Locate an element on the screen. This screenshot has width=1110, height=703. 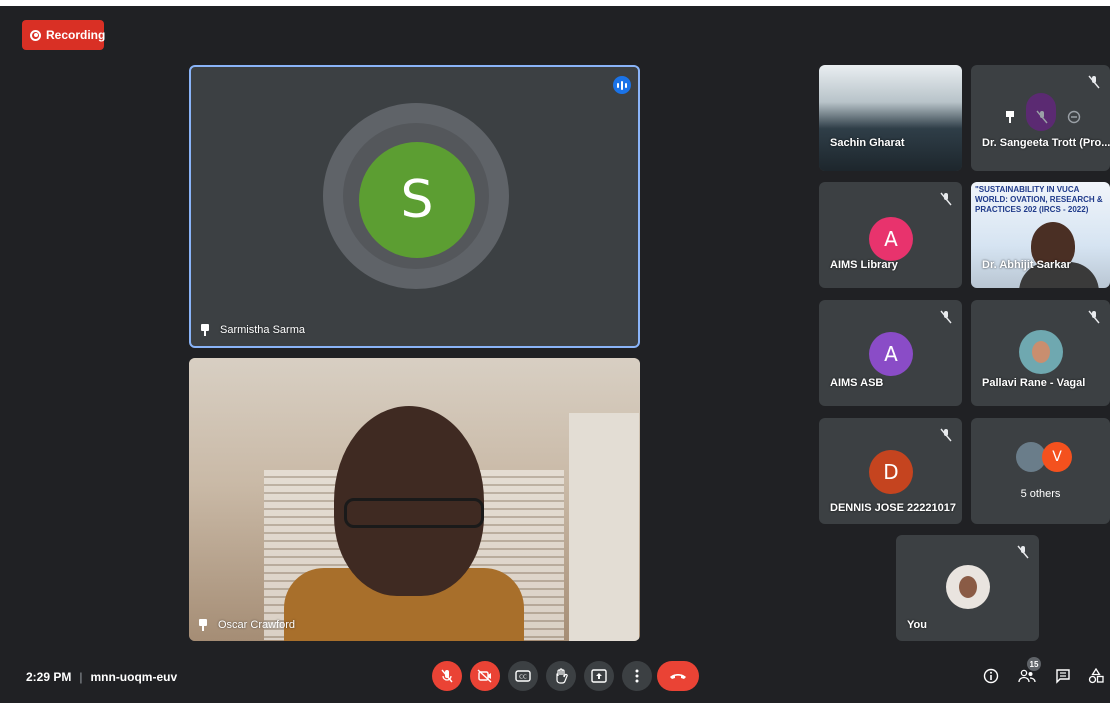
leave-call-button is located at coordinates (678, 676).